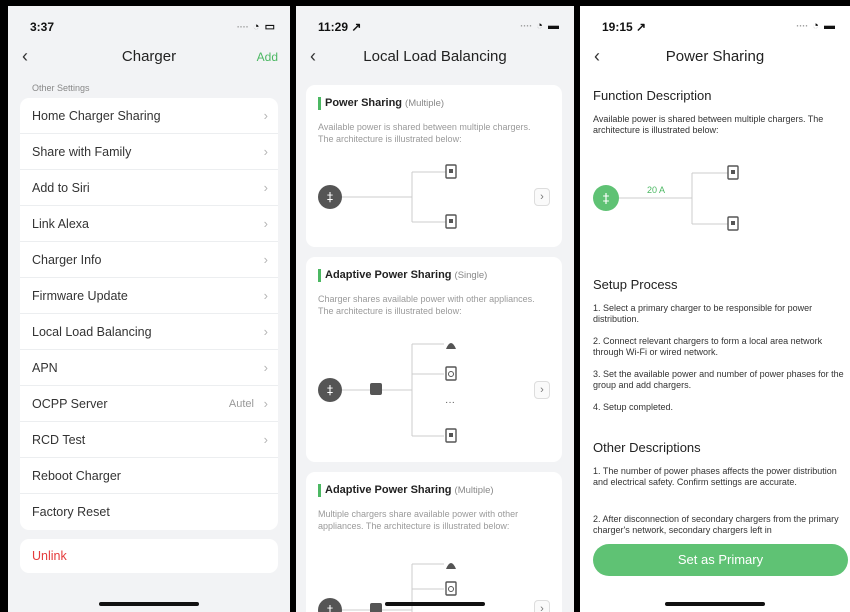  Describe the element at coordinates (451, 346) in the screenshot. I see `lamp-icon` at that location.